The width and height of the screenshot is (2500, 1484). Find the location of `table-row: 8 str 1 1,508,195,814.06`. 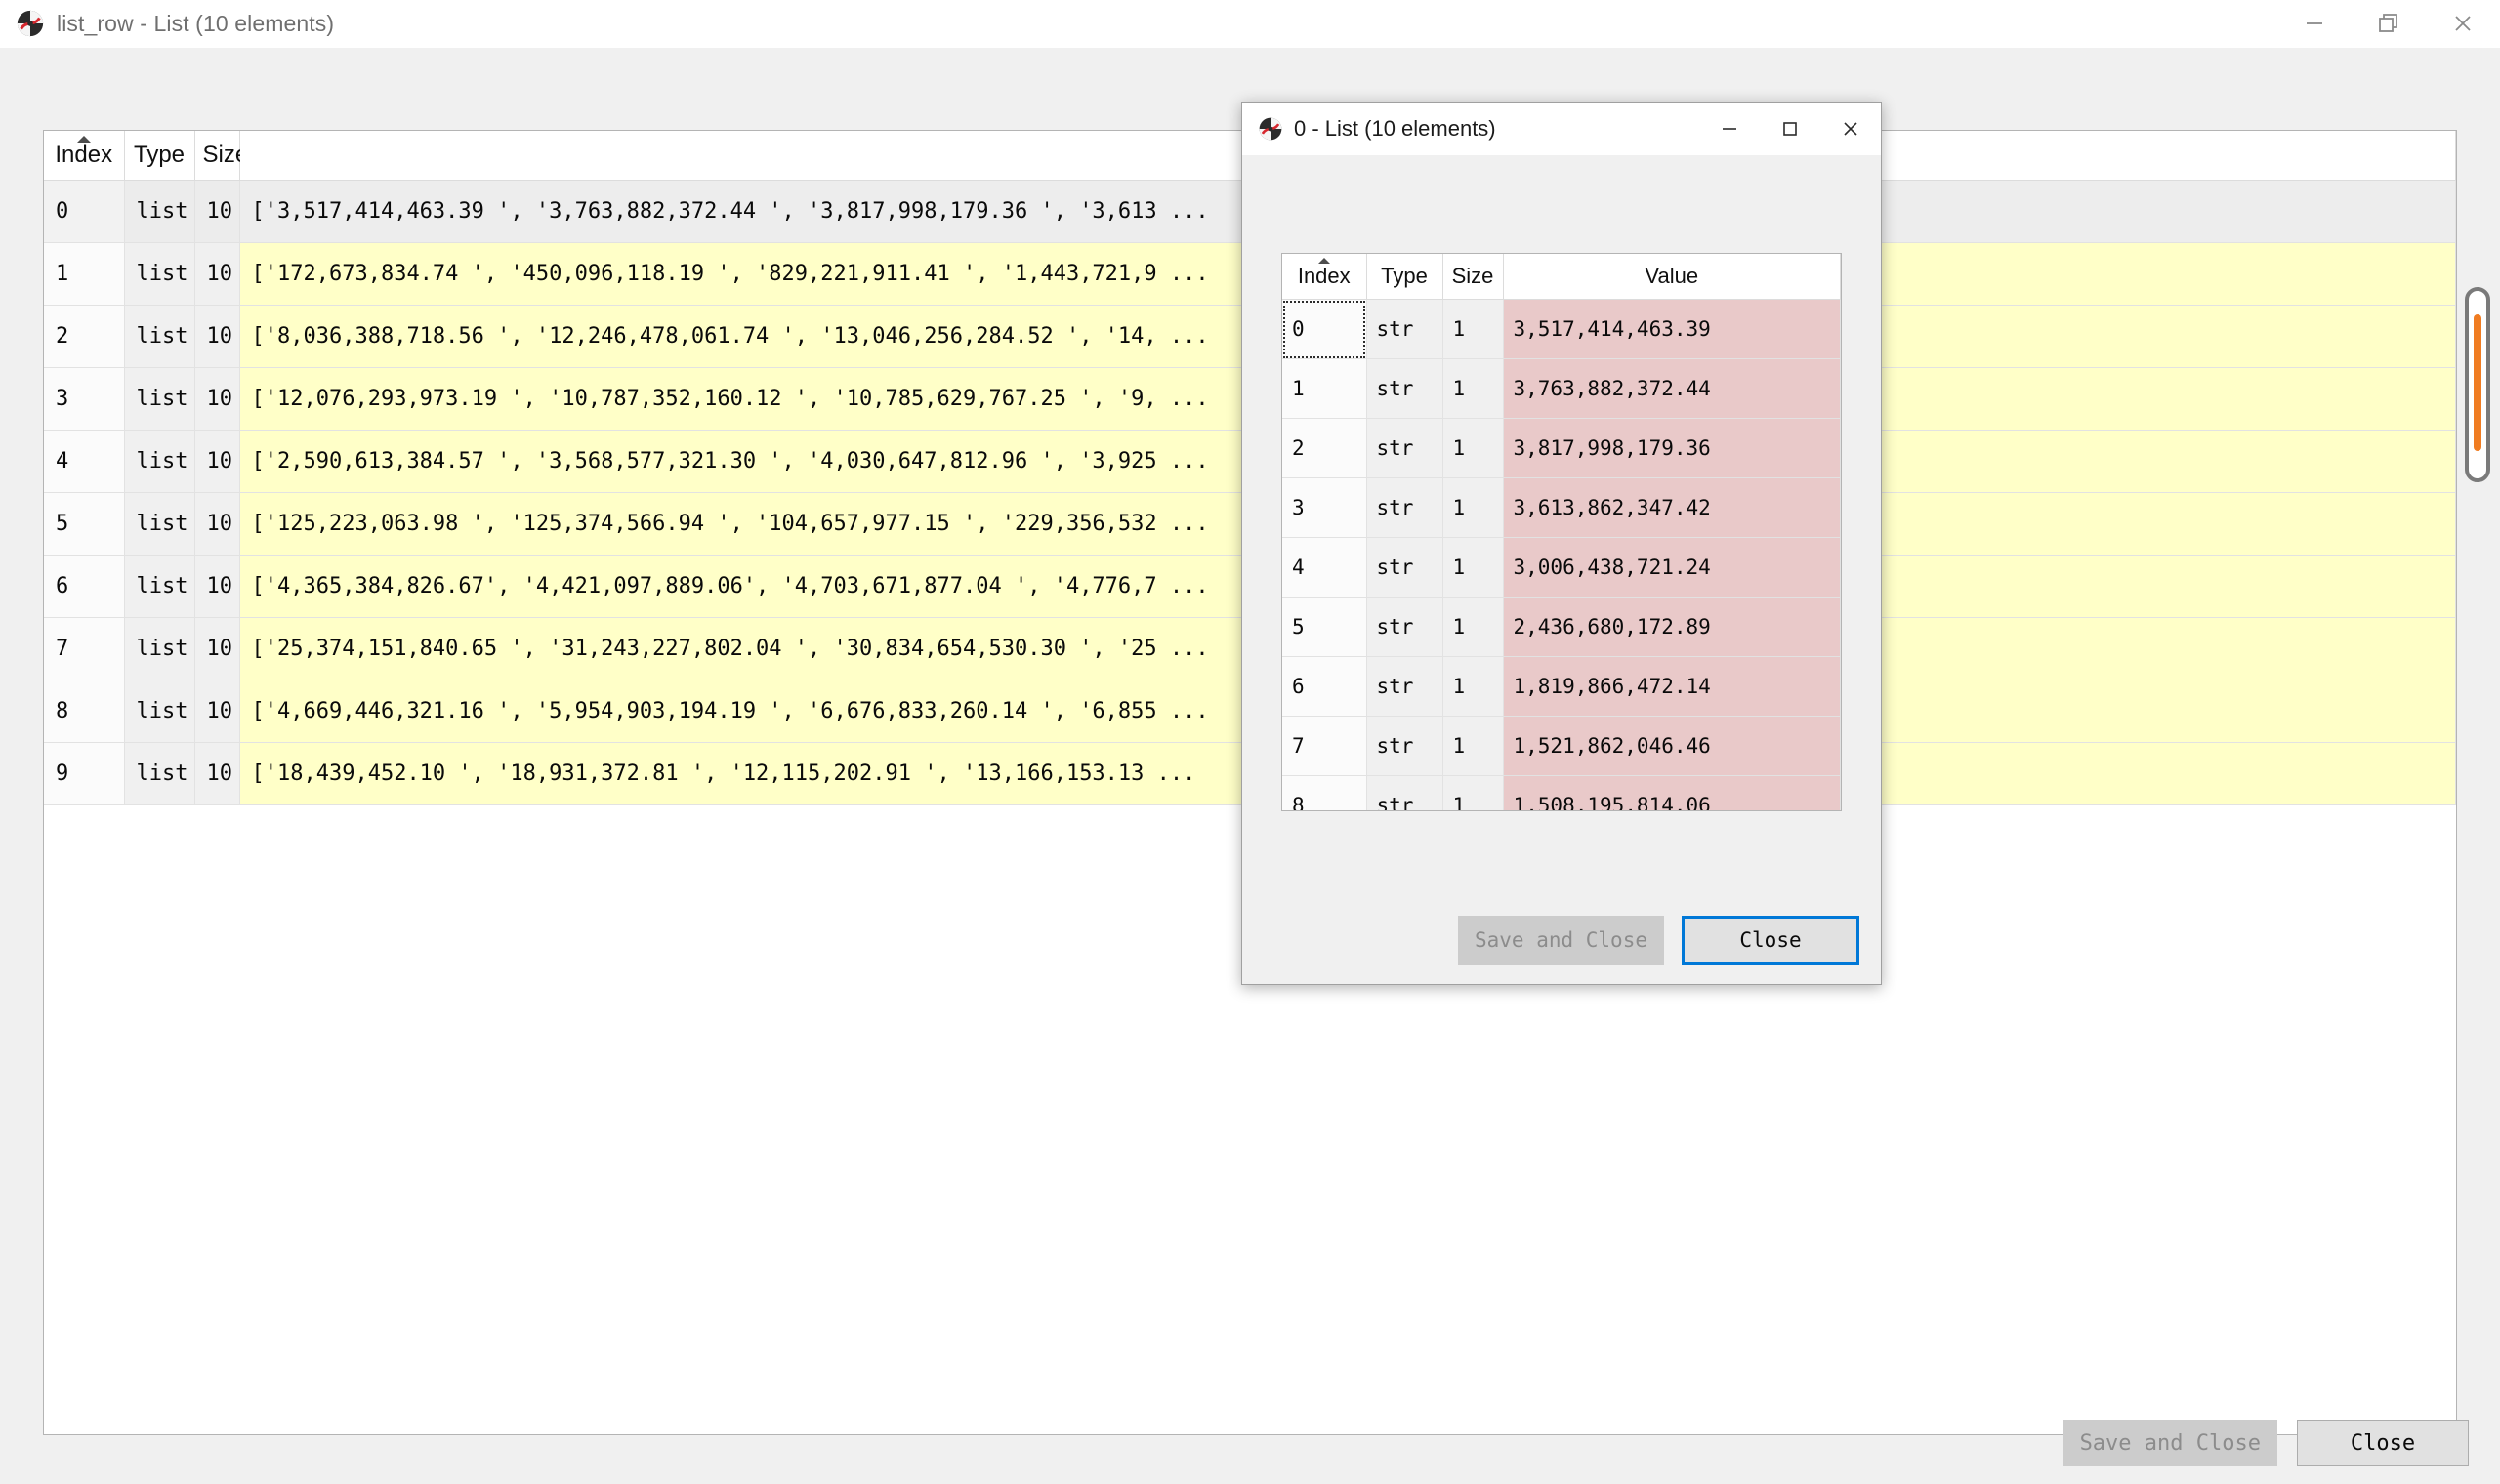

table-row: 8 str 1 1,508,195,814.06 is located at coordinates (1561, 793).